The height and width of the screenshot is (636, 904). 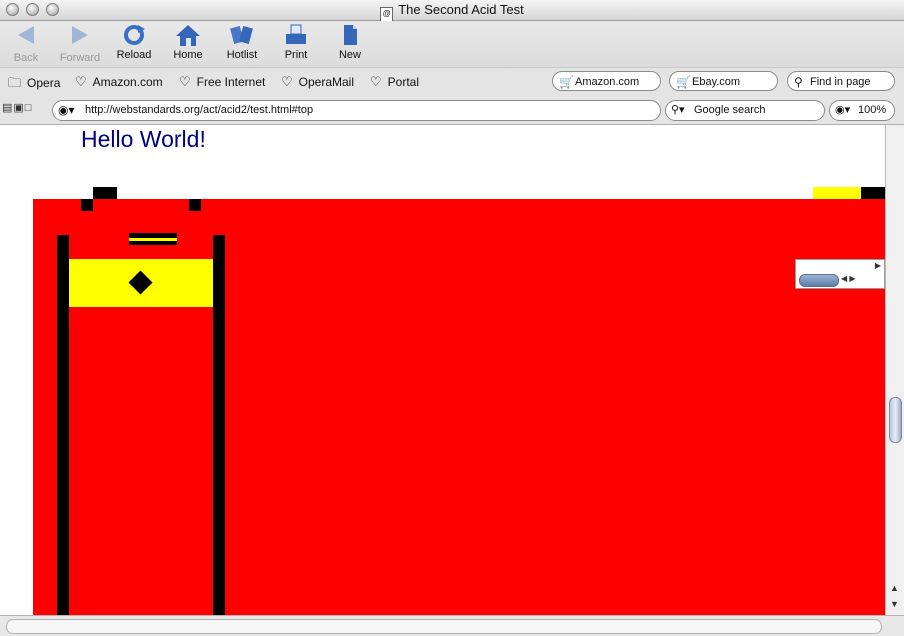 What do you see at coordinates (105, 193) in the screenshot?
I see `acid-eye-block` at bounding box center [105, 193].